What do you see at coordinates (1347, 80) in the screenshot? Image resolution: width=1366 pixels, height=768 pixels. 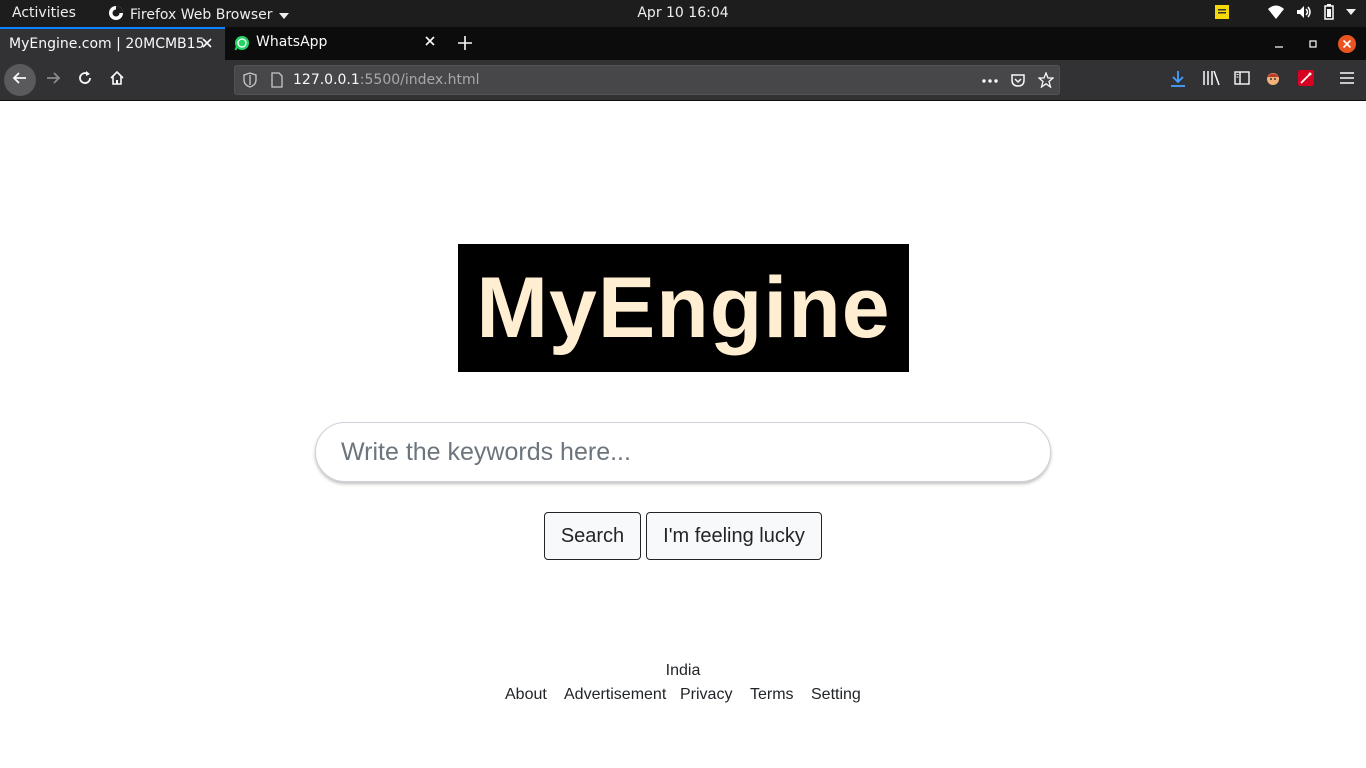 I see `hamburger-menu-icon` at bounding box center [1347, 80].